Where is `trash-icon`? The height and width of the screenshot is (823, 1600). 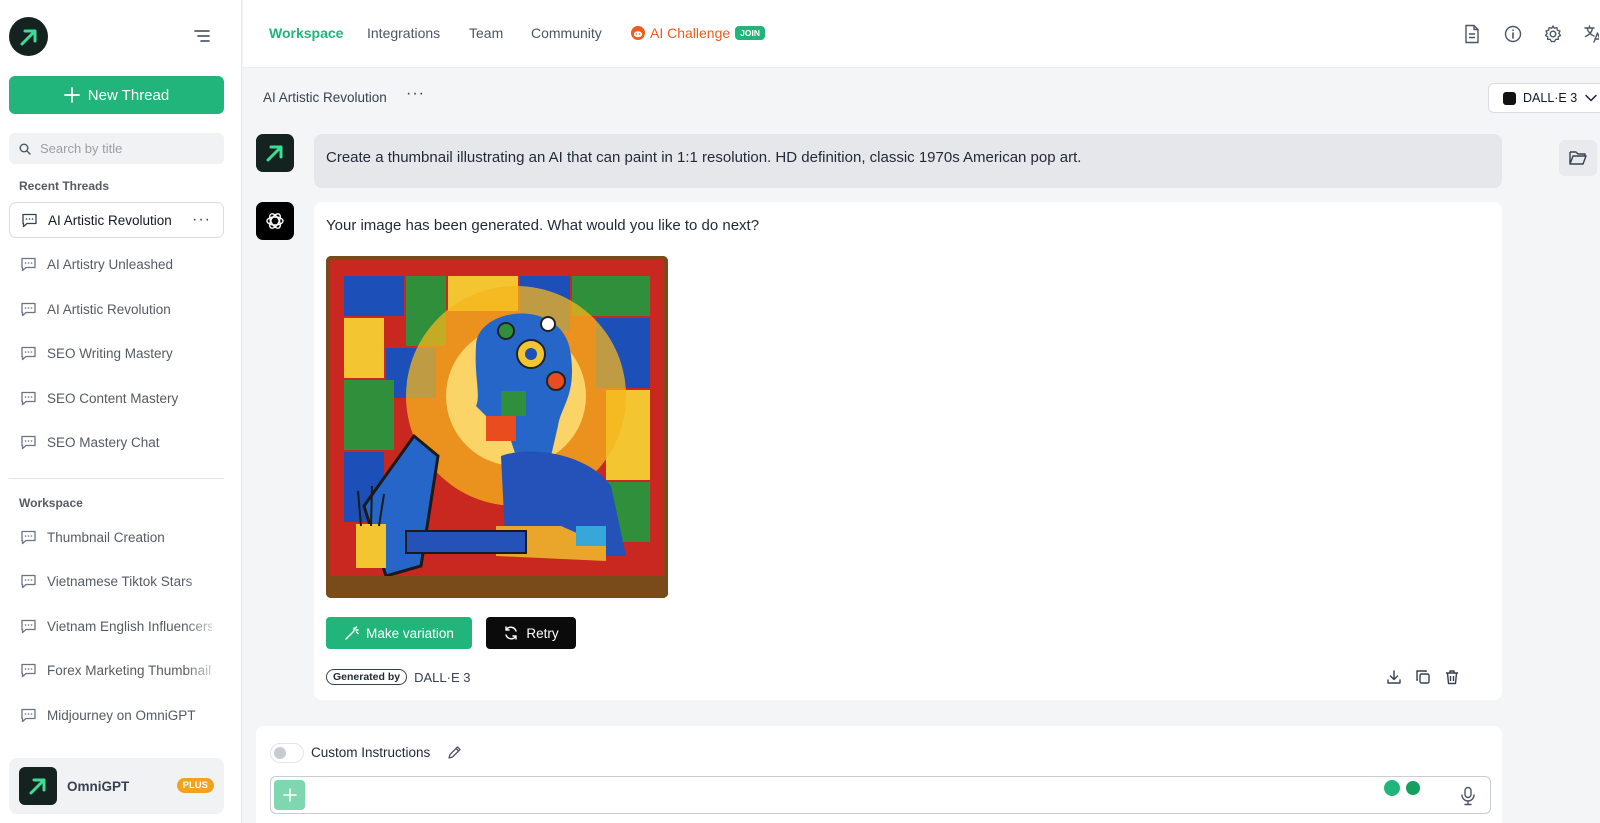
trash-icon is located at coordinates (1452, 677).